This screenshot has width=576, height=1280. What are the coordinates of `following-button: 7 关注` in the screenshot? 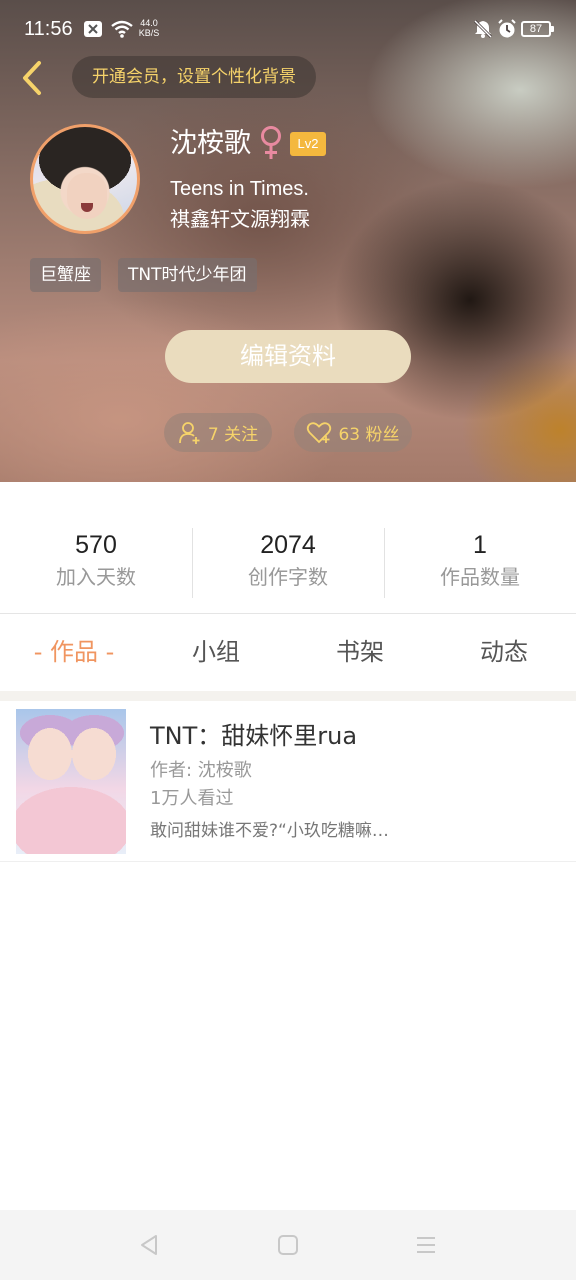 It's located at (218, 432).